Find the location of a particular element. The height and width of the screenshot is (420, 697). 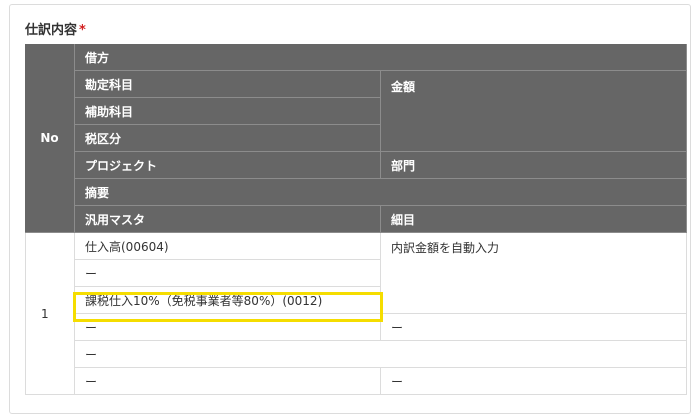

header-department: 部門 is located at coordinates (534, 165).